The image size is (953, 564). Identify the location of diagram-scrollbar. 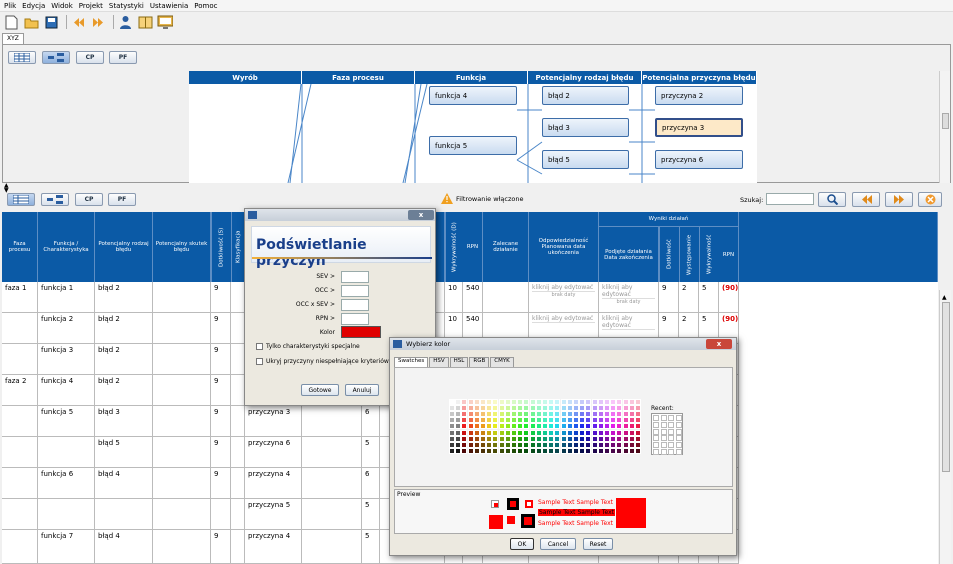
(944, 127).